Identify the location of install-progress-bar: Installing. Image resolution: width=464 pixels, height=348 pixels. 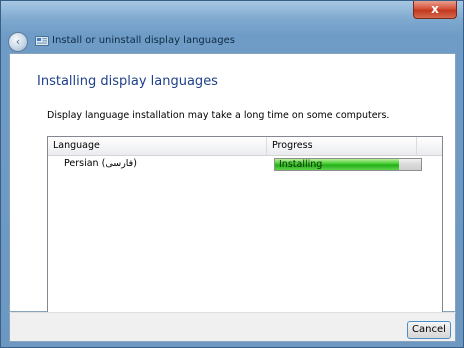
(348, 164).